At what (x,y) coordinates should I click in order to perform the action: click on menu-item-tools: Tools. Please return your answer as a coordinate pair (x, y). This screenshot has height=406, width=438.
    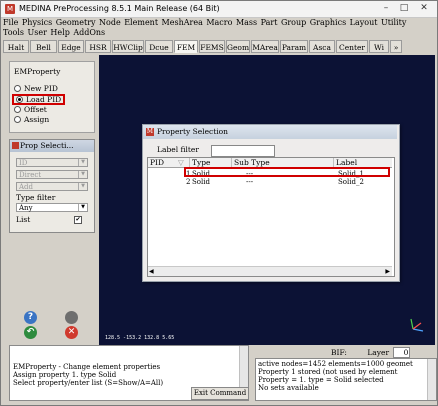
    Looking at the image, I should click on (13, 32).